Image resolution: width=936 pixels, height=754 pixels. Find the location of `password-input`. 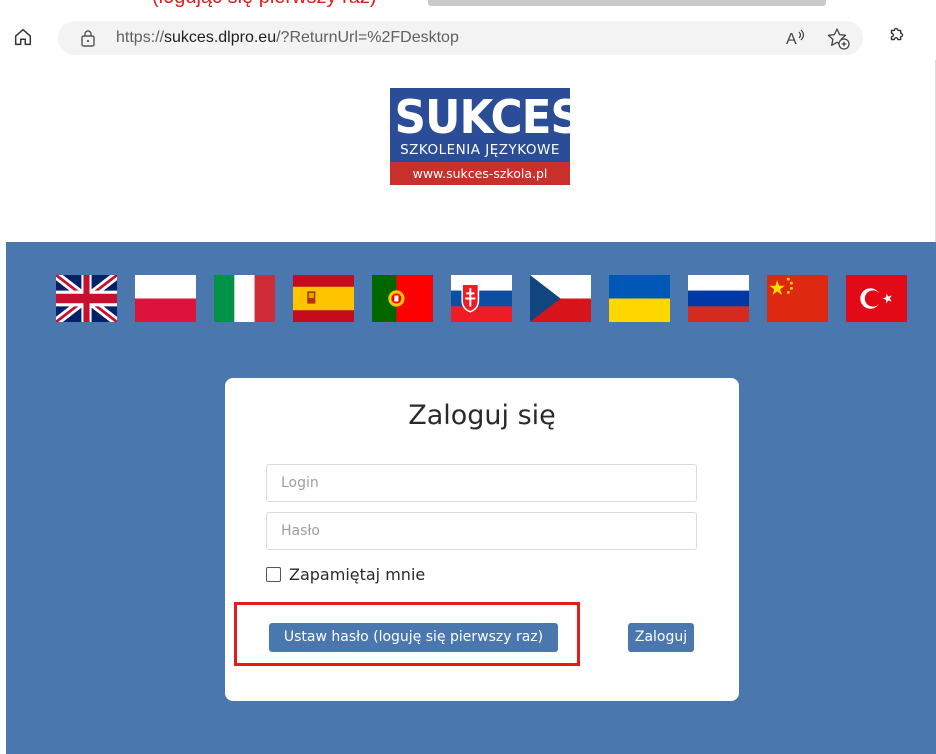

password-input is located at coordinates (481, 531).